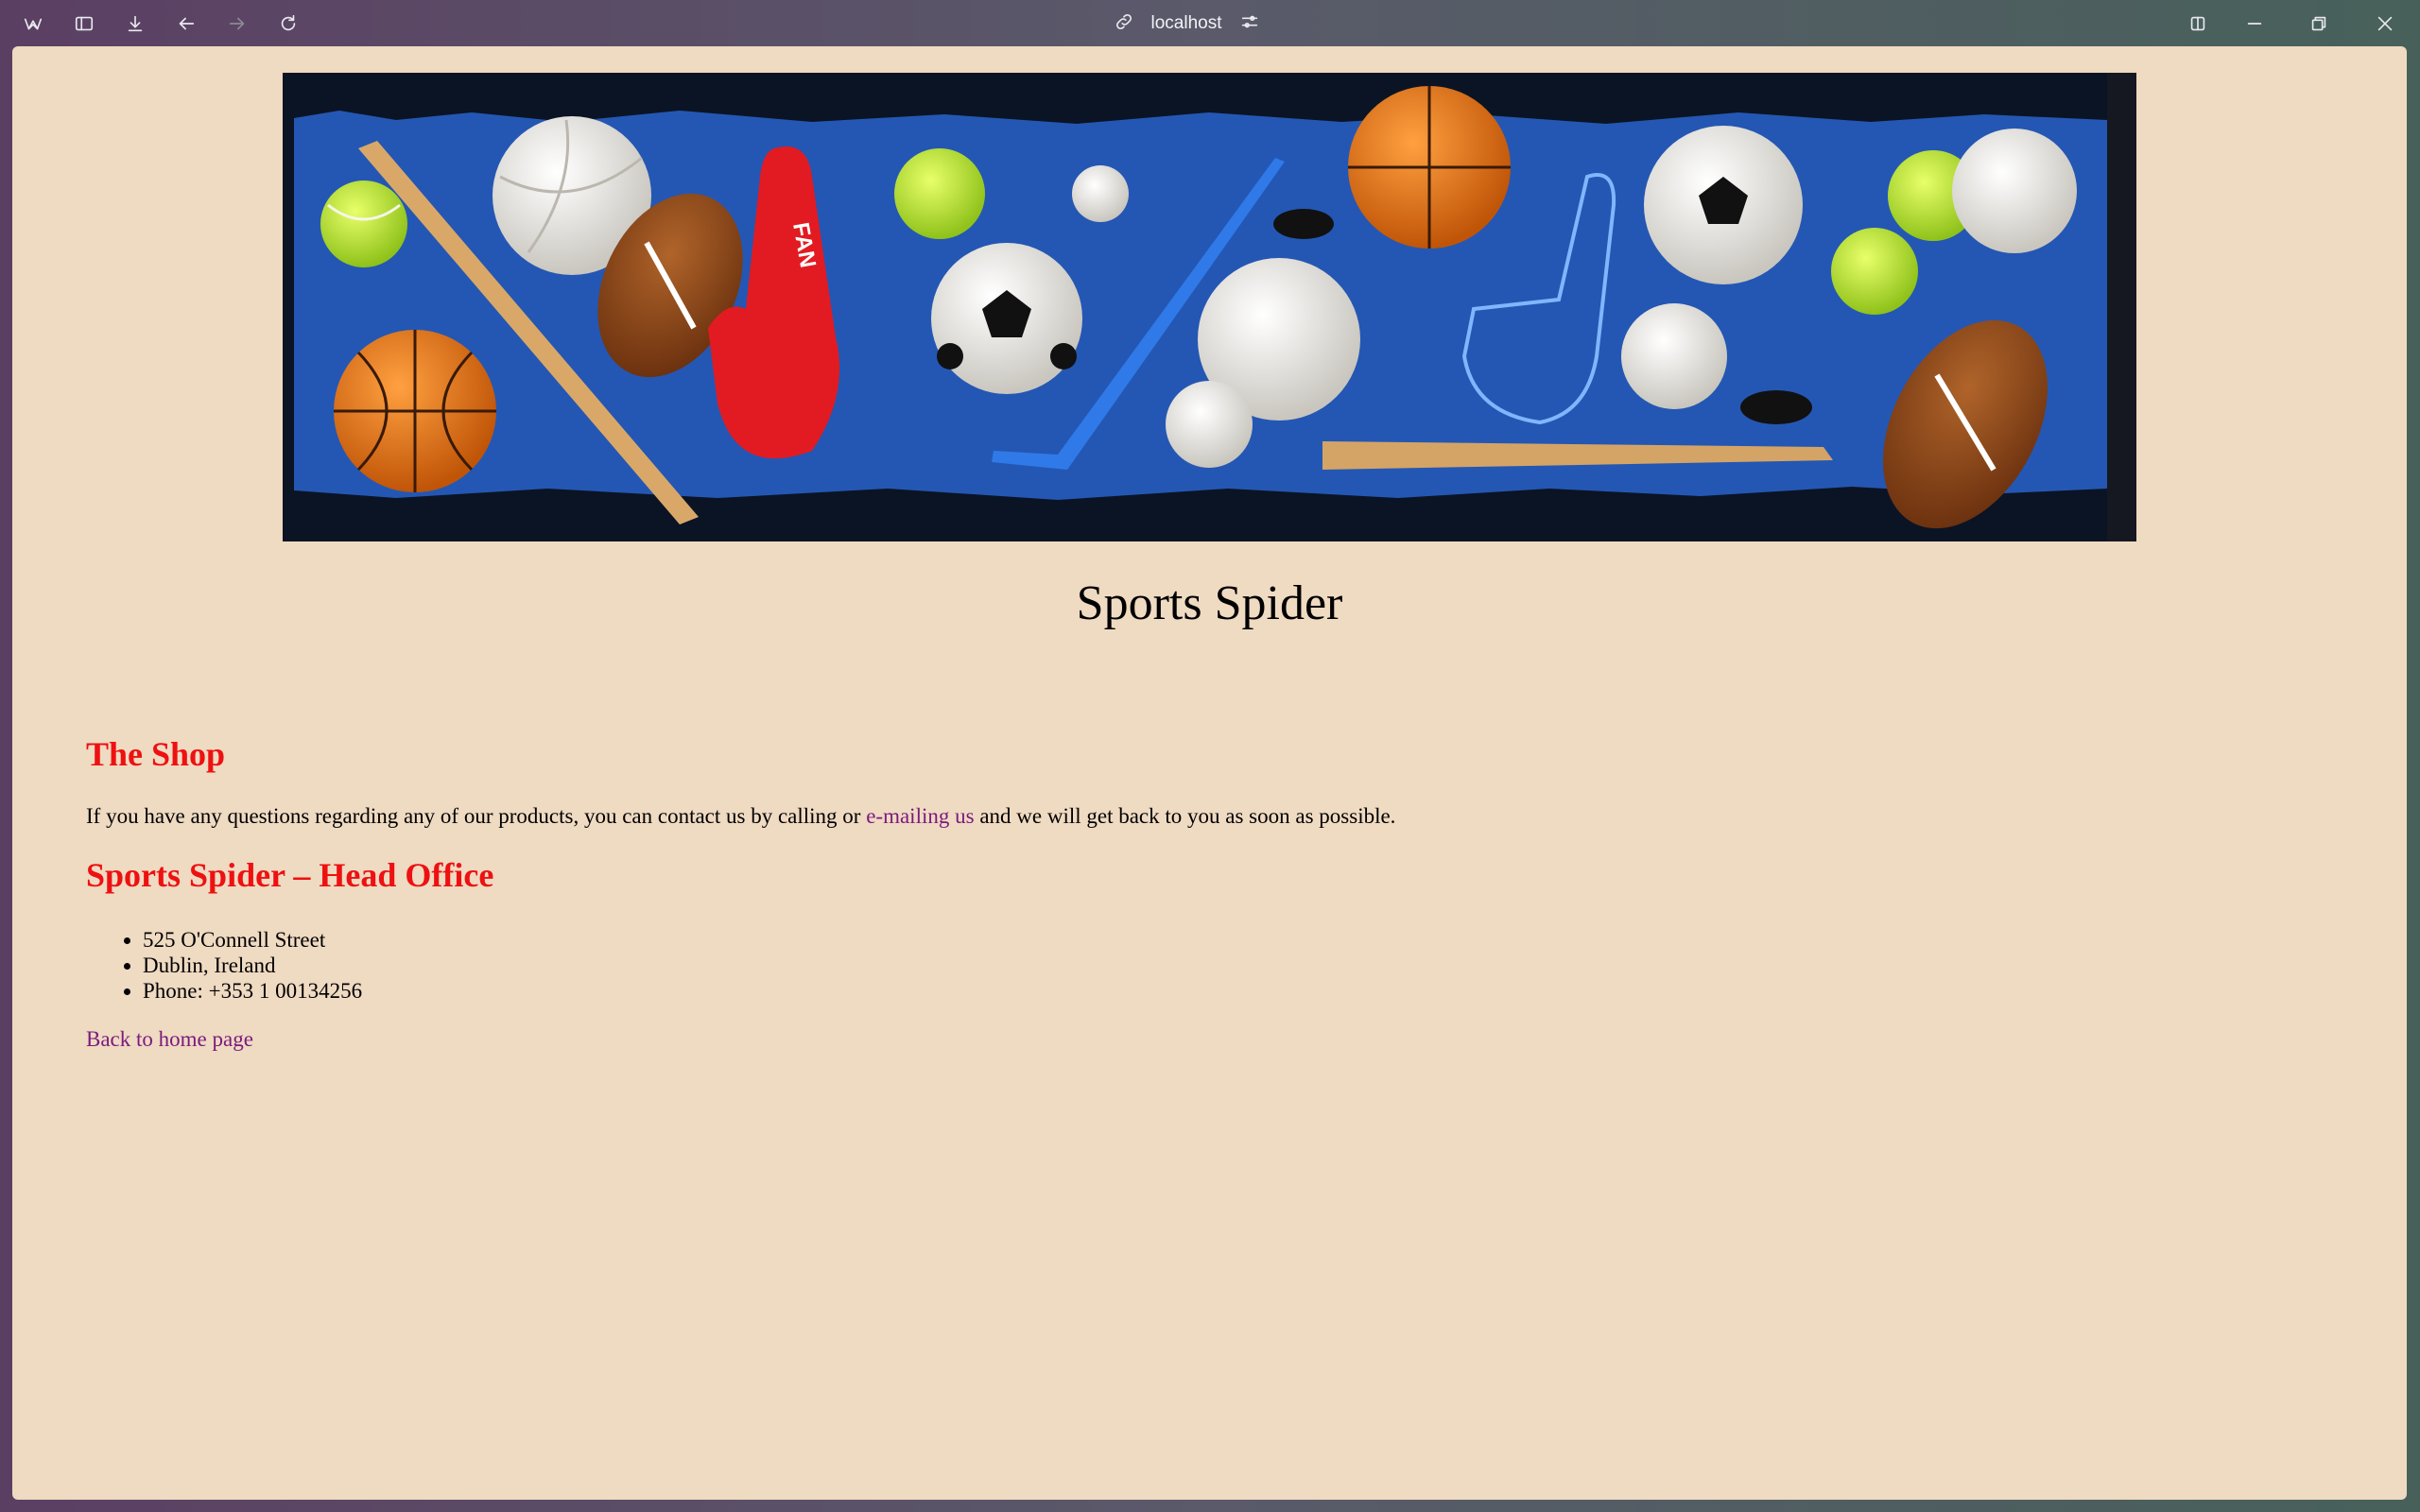  I want to click on list-item: Phone: +353 1 00134256, so click(252, 991).